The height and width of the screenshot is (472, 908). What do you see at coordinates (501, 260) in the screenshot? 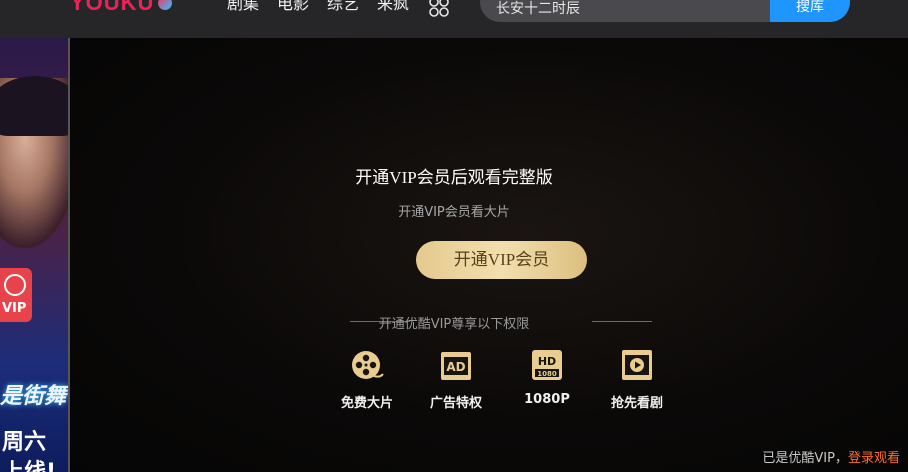
I see `open-vip-button: 开通VIP会员` at bounding box center [501, 260].